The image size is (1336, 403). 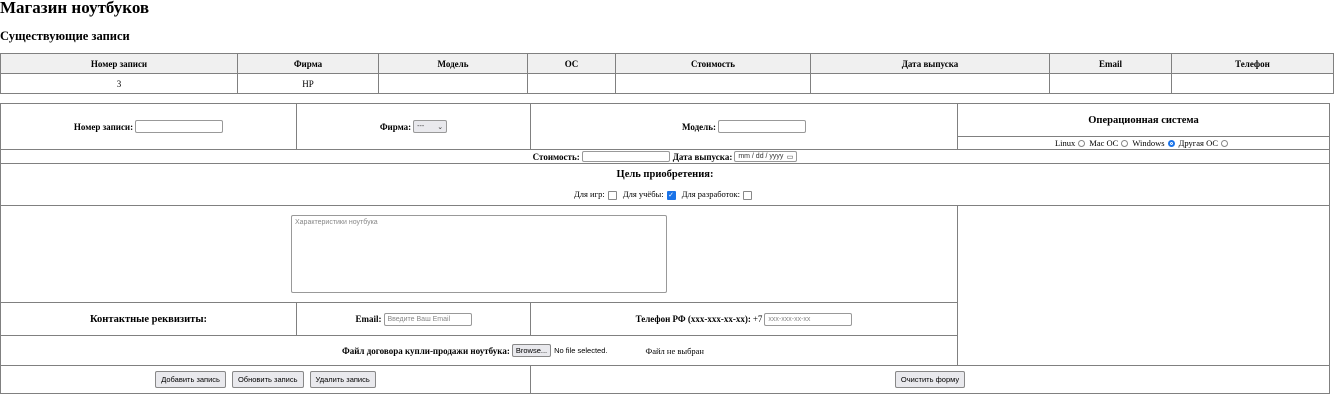 I want to click on model-label: Модель:, so click(x=699, y=126).